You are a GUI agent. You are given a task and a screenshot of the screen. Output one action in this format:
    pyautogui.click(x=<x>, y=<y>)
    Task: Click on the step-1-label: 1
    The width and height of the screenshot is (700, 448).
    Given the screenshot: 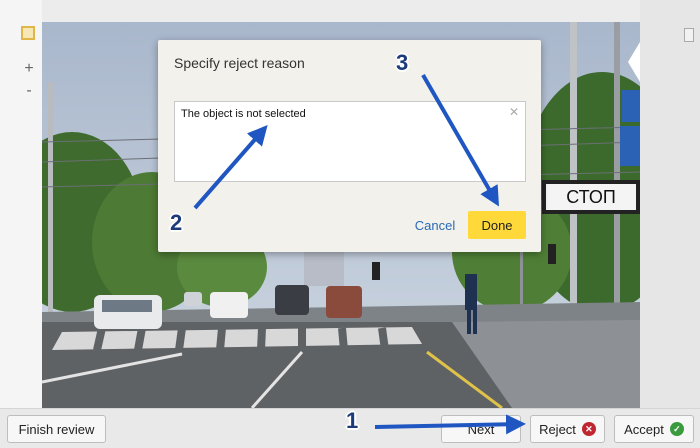 What is the action you would take?
    pyautogui.click(x=352, y=420)
    